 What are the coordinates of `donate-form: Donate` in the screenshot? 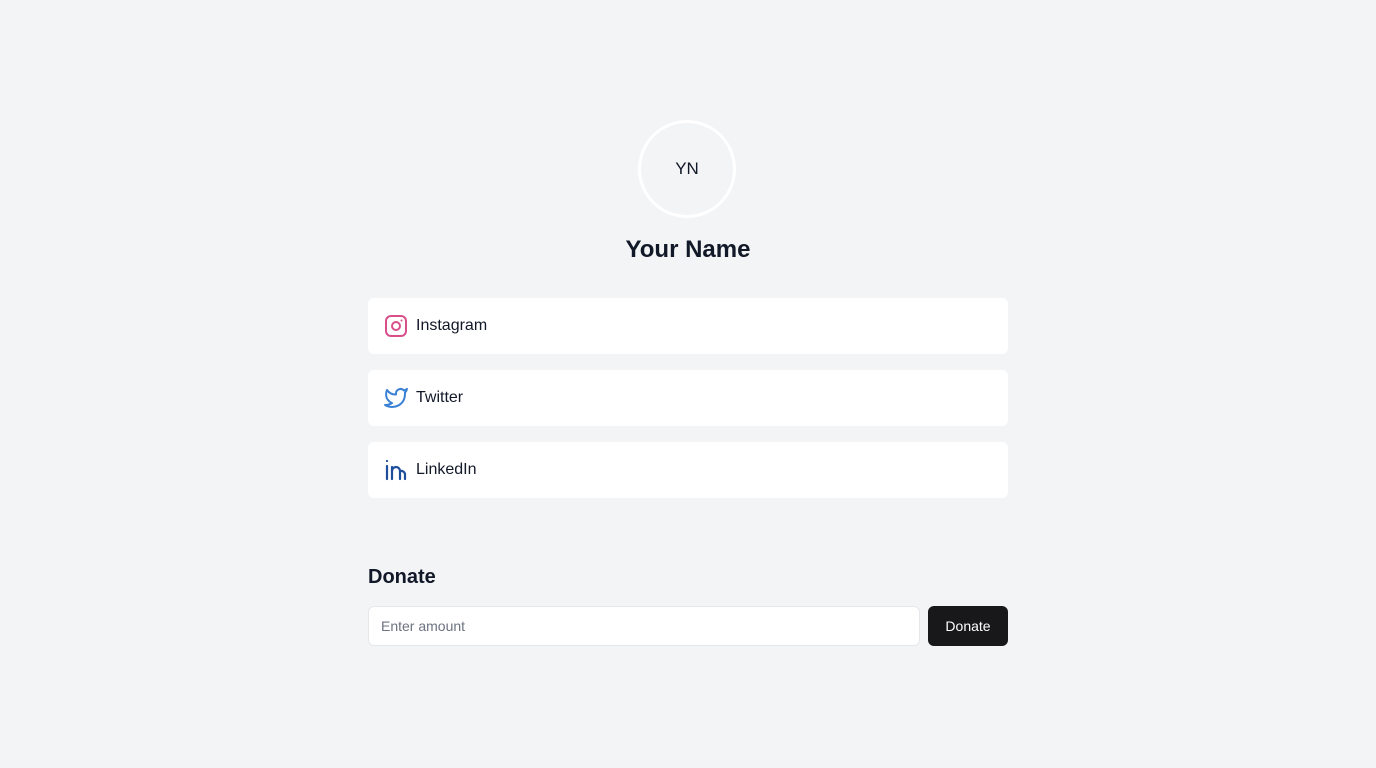 It's located at (688, 626).